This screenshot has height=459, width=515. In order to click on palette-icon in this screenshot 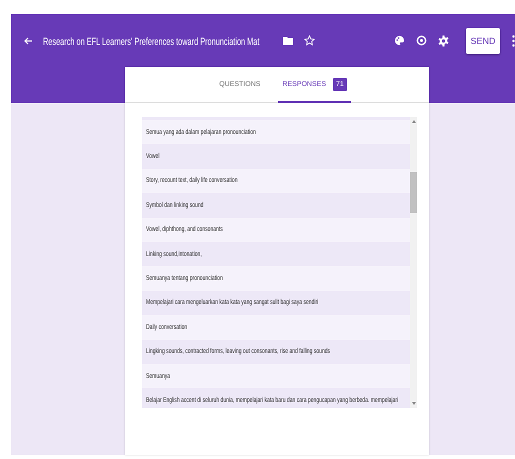, I will do `click(399, 40)`.